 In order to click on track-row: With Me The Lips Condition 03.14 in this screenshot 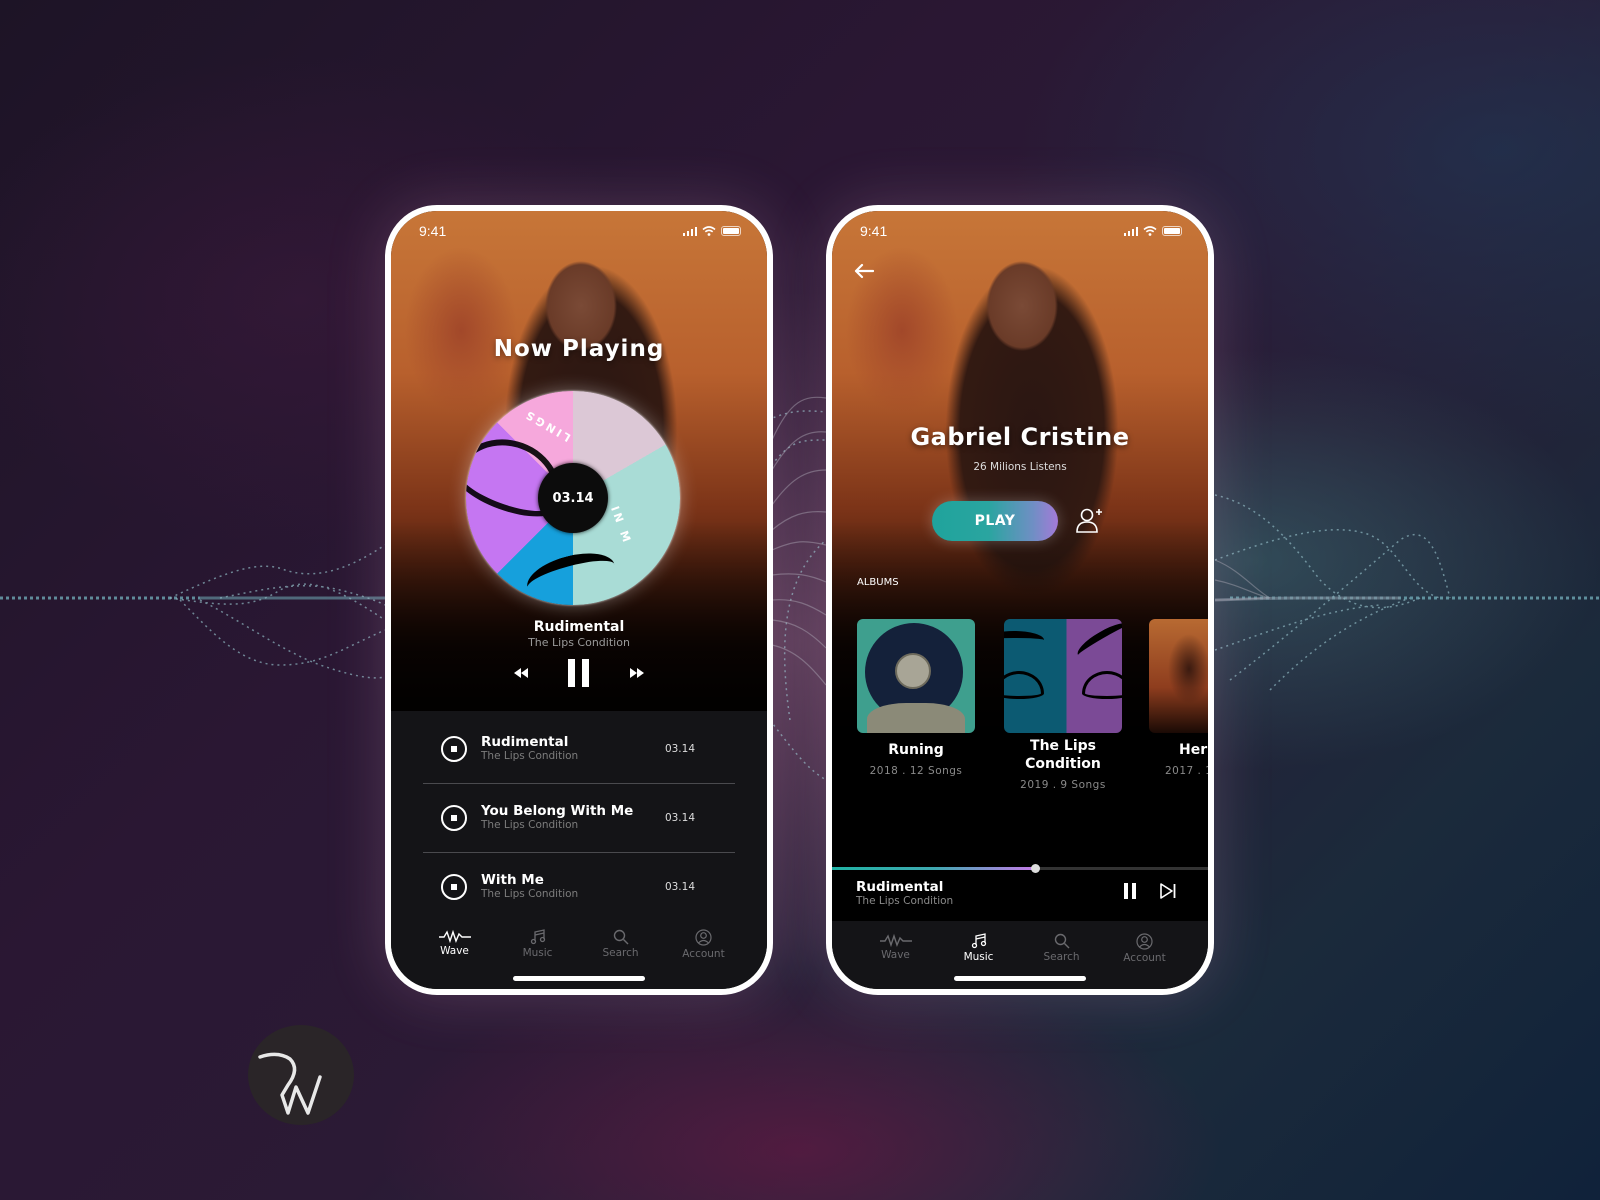, I will do `click(579, 887)`.